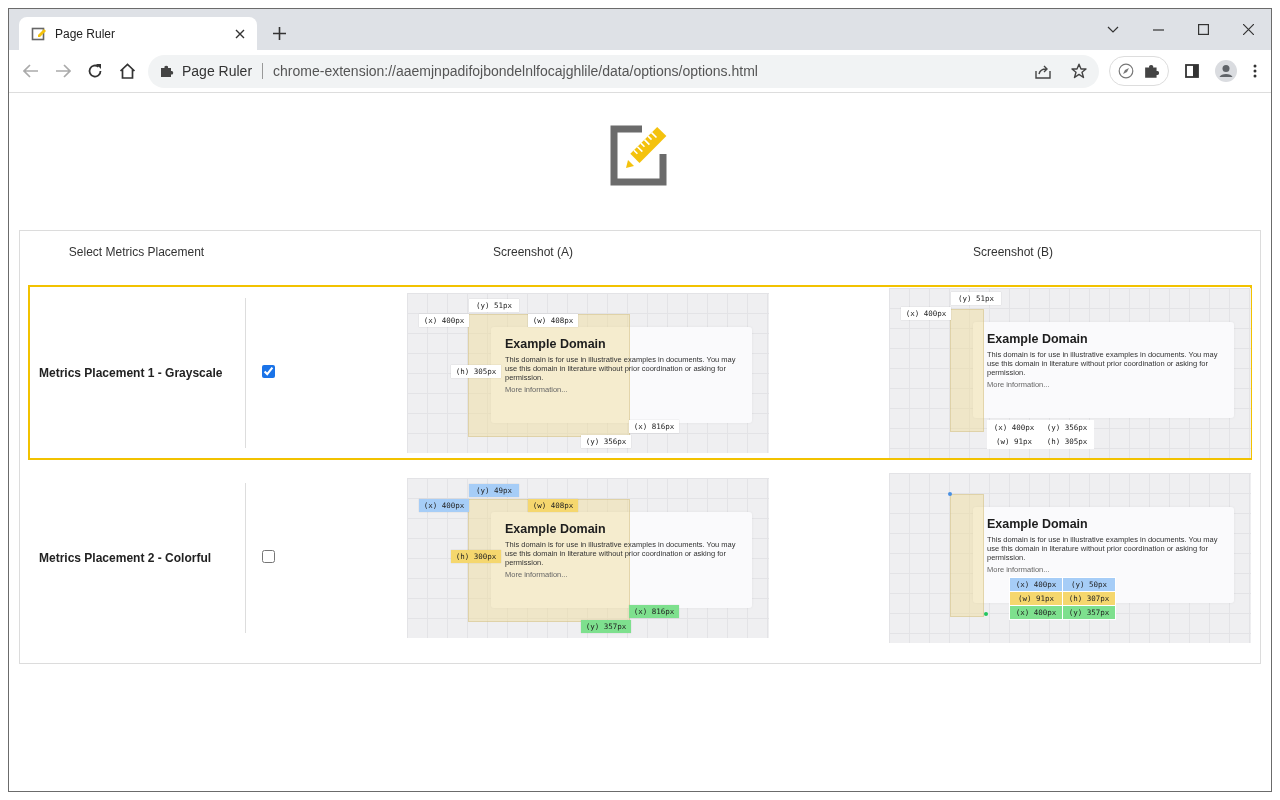 The image size is (1280, 800). Describe the element at coordinates (1043, 71) in the screenshot. I see `share-icon` at that location.